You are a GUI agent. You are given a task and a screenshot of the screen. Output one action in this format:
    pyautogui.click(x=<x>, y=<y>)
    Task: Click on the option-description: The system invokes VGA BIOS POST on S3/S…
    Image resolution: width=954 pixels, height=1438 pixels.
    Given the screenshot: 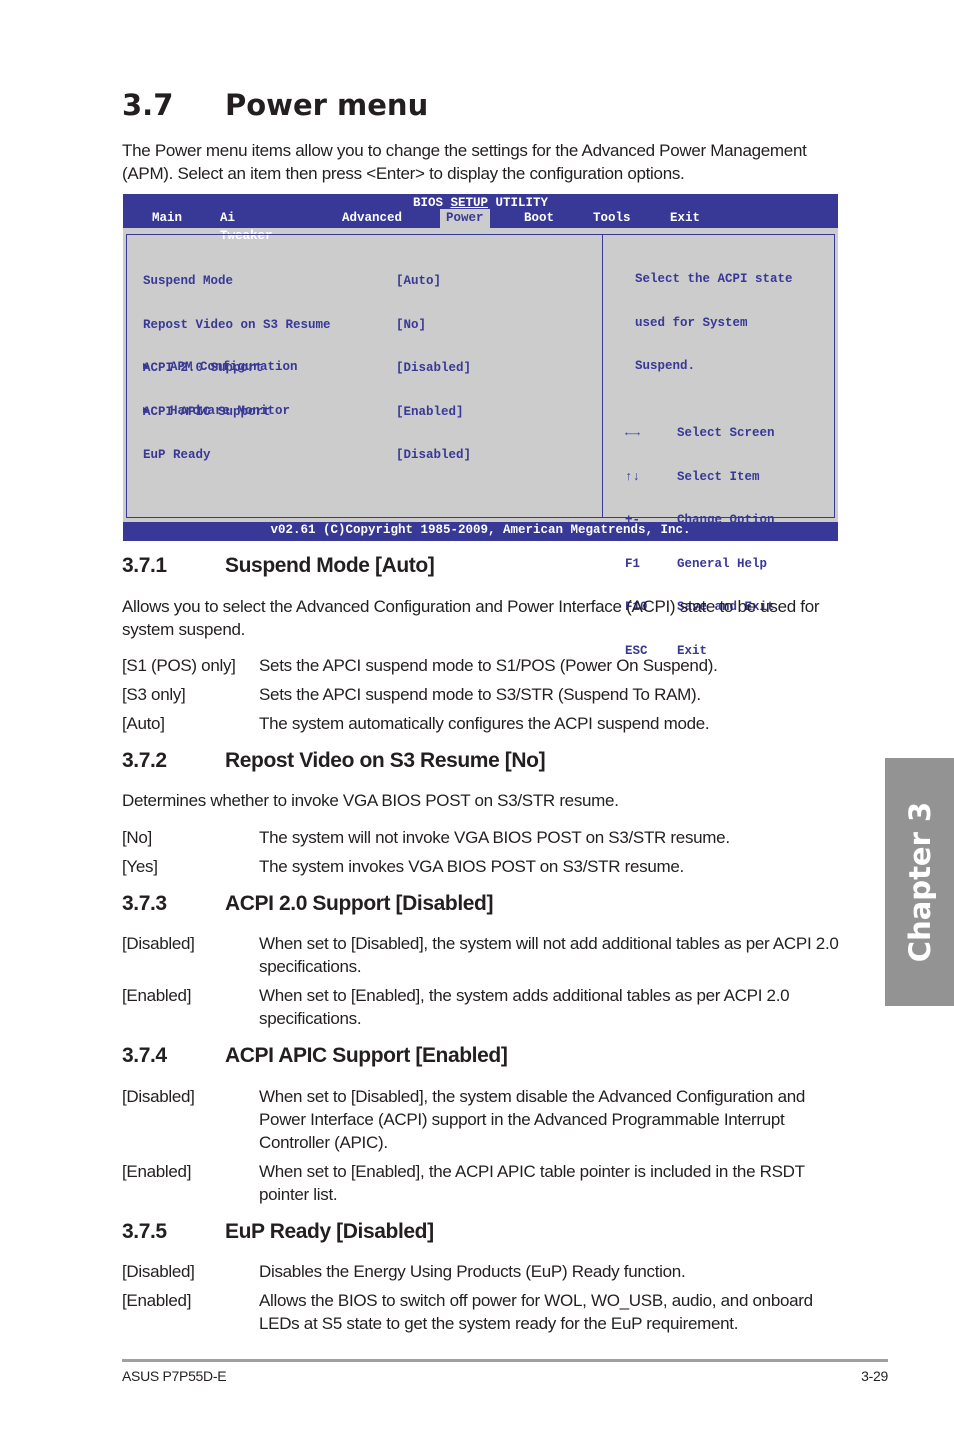 What is the action you would take?
    pyautogui.click(x=471, y=866)
    